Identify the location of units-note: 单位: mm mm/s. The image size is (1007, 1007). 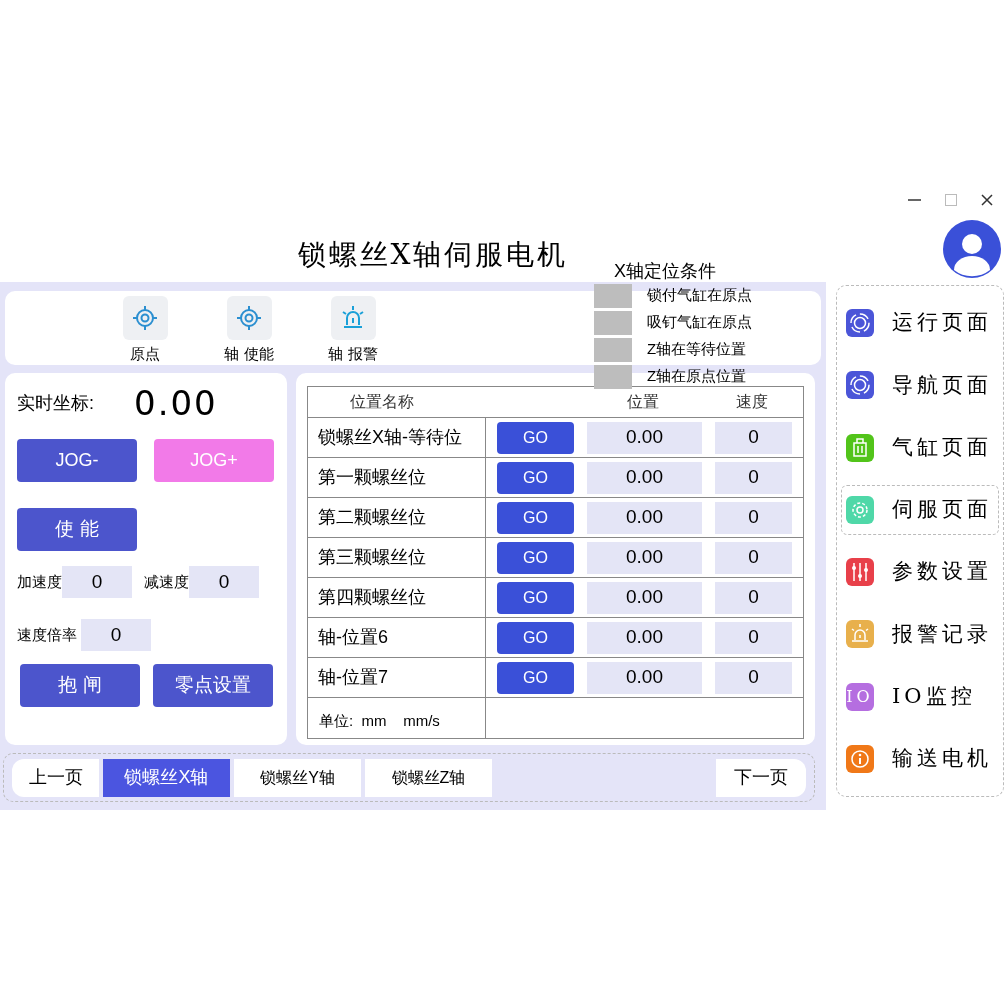
(397, 718).